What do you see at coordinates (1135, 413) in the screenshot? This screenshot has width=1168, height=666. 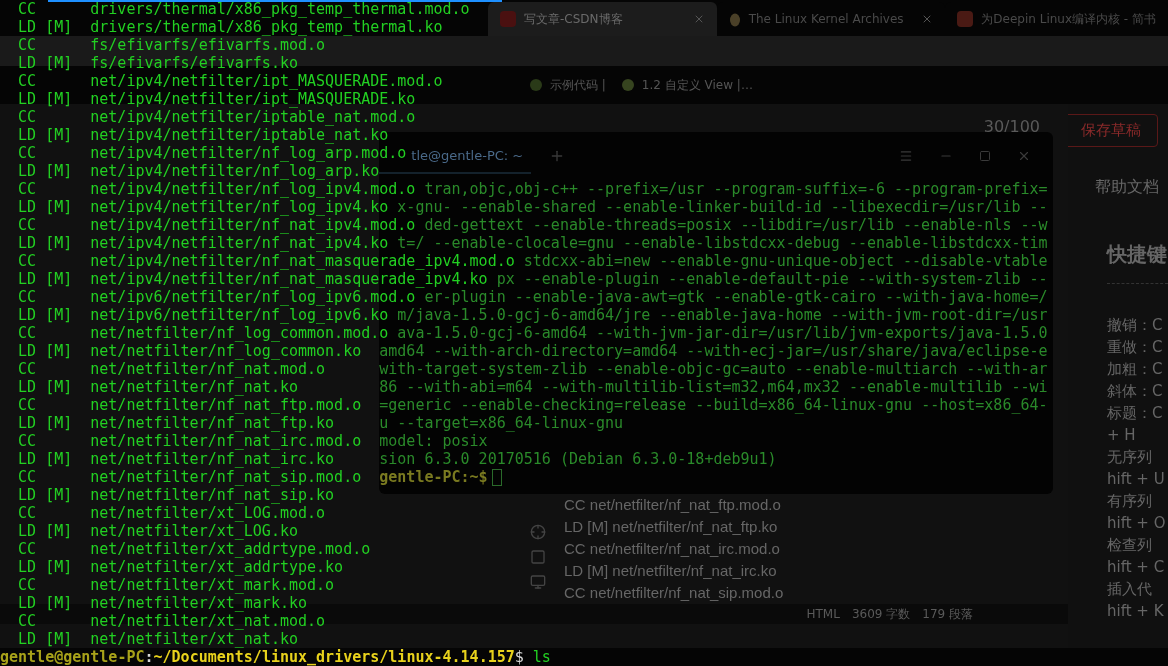 I see `shortcut-text: 标题：C` at bounding box center [1135, 413].